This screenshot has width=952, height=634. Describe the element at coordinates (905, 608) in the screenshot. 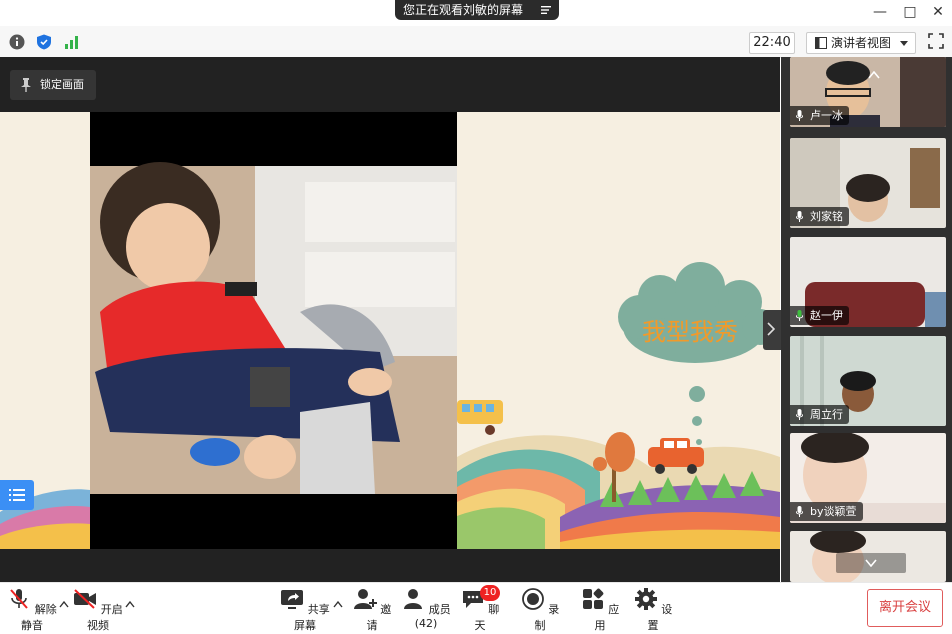

I see `leave-meeting-button: 离开会议` at that location.